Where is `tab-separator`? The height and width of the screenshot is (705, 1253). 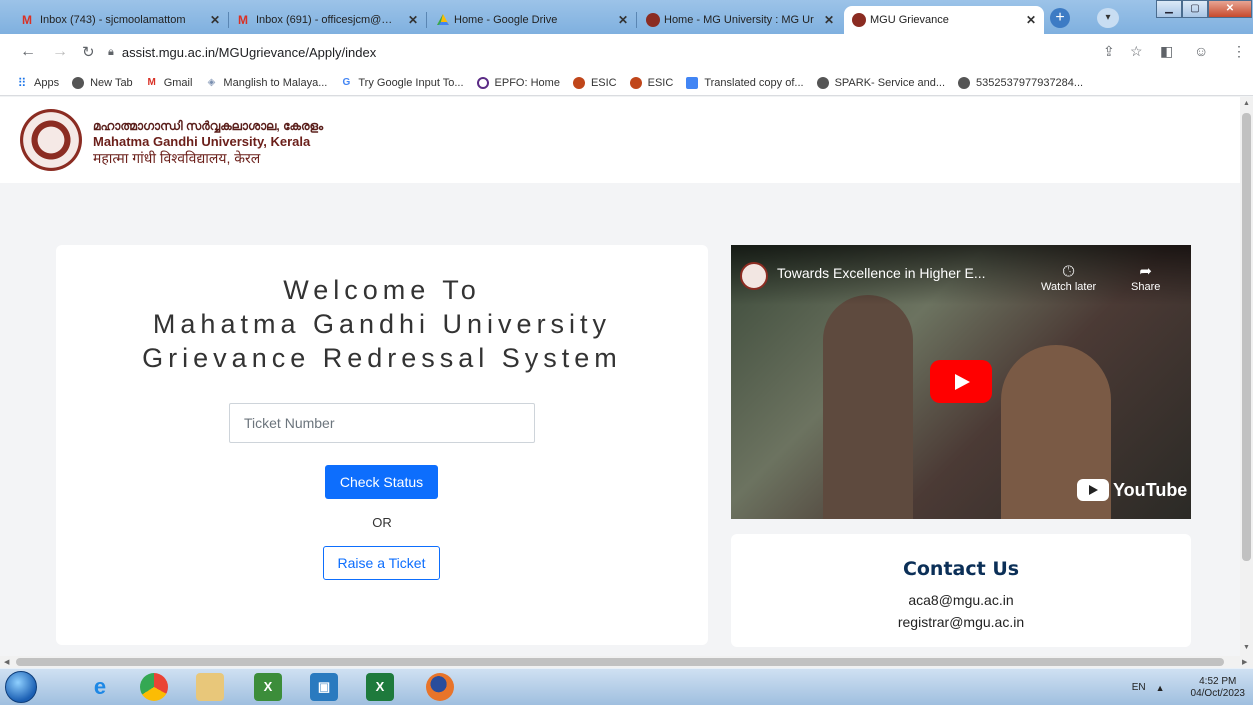 tab-separator is located at coordinates (636, 20).